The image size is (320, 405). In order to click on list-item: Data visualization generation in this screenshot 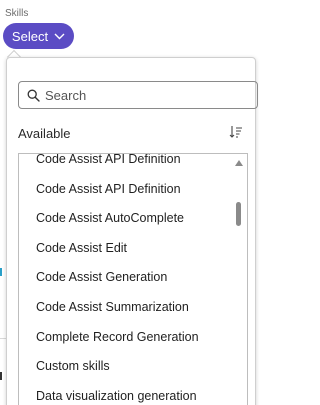, I will do `click(123, 393)`.